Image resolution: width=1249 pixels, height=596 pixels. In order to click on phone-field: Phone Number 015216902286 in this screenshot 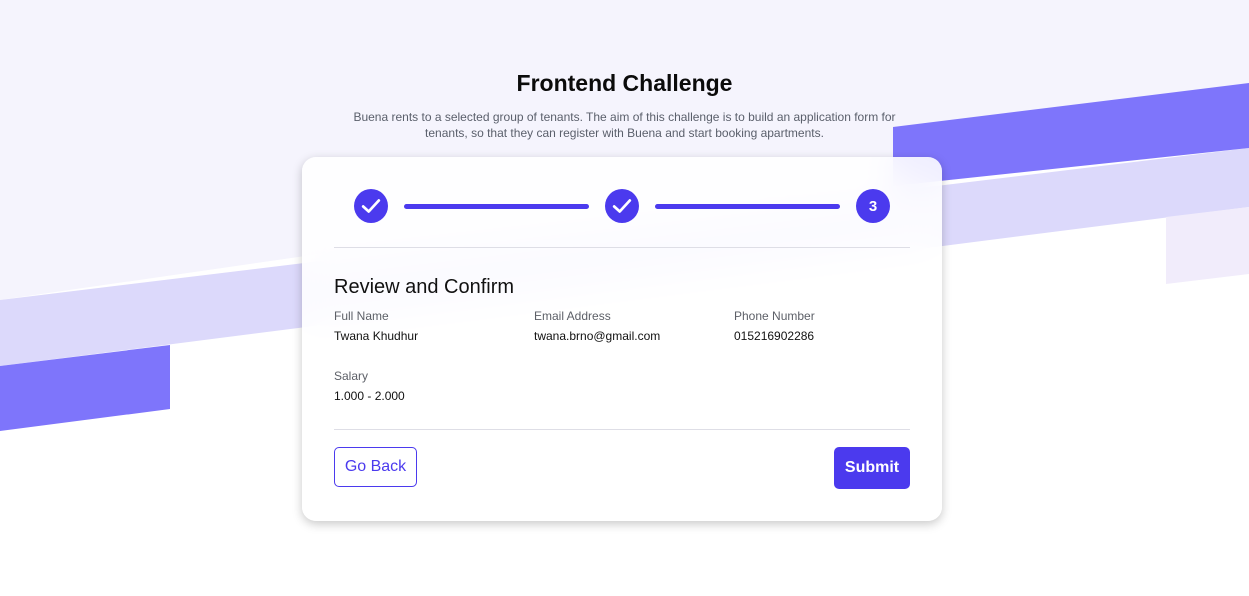, I will do `click(774, 326)`.